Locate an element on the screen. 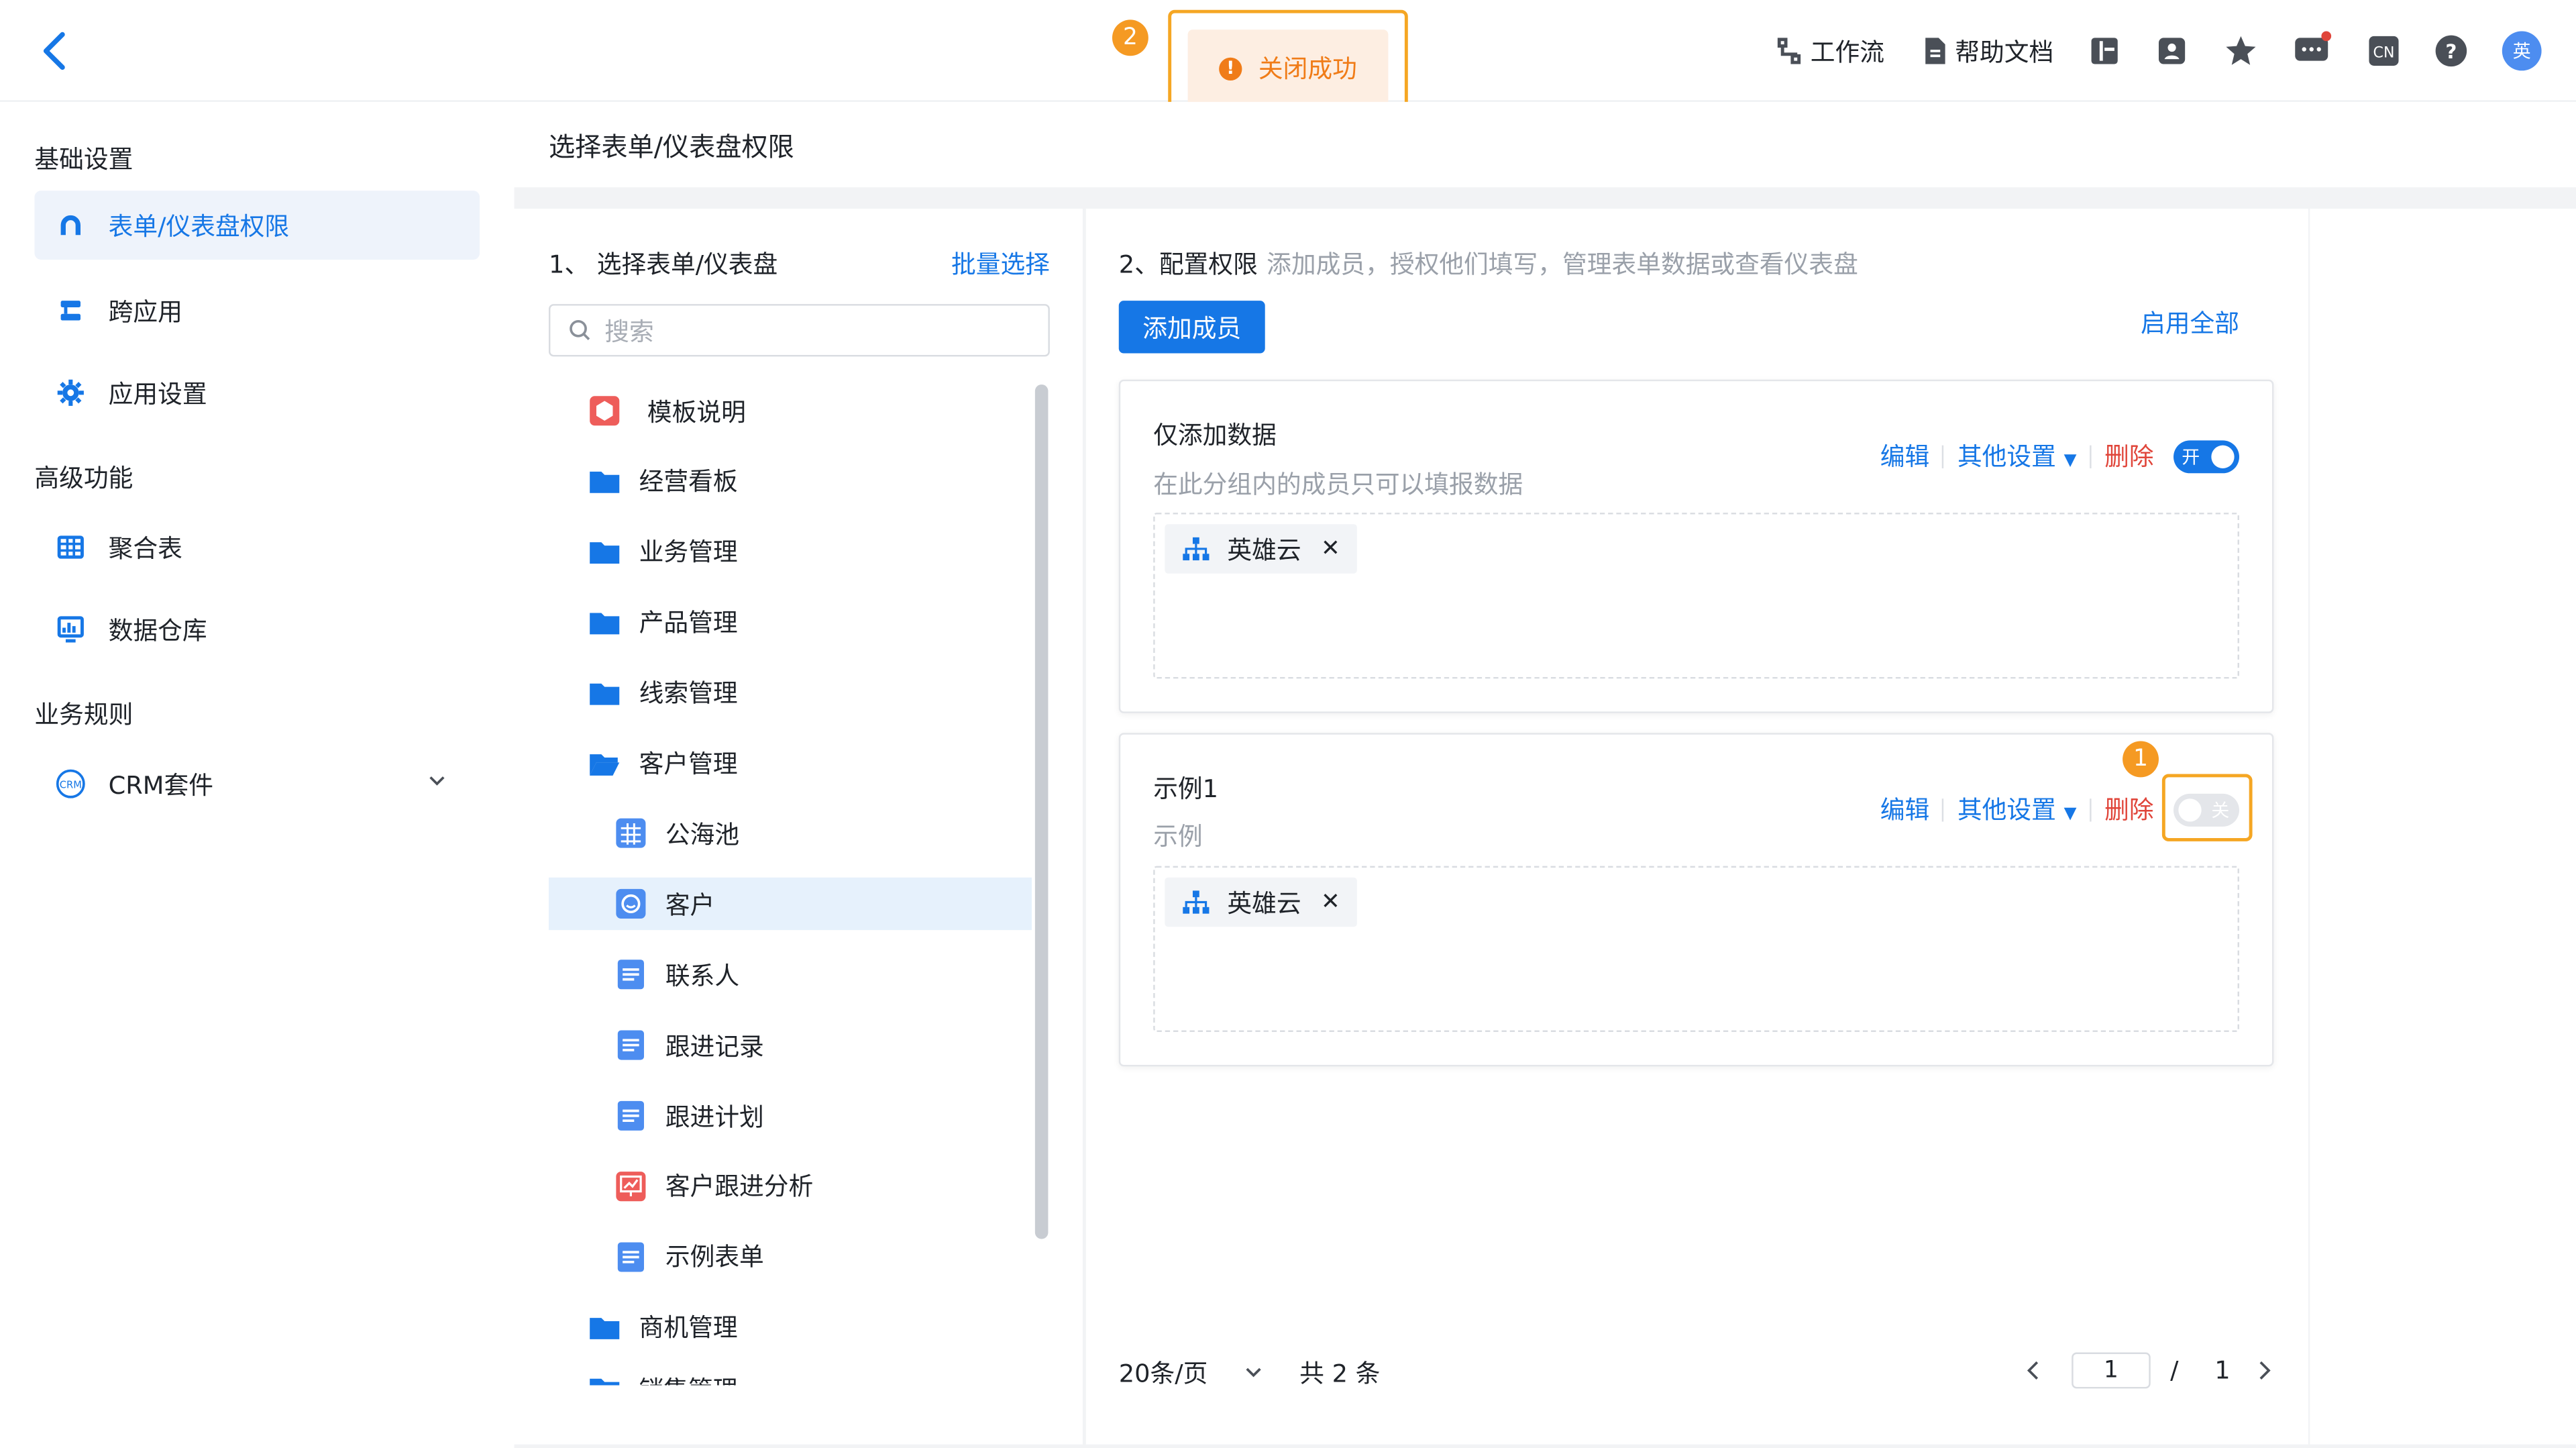  add-member-button: 添加成员 is located at coordinates (1191, 327).